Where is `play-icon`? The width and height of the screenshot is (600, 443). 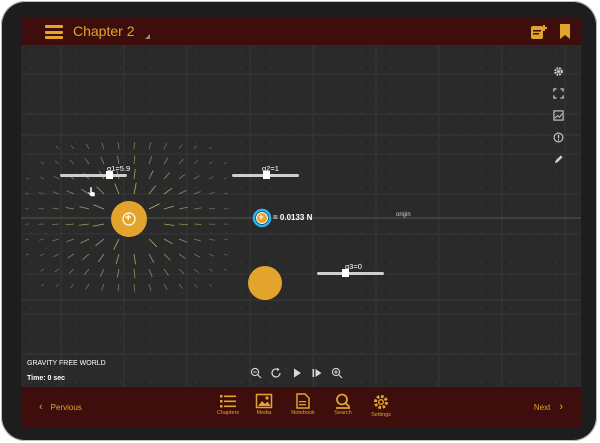 play-icon is located at coordinates (297, 373).